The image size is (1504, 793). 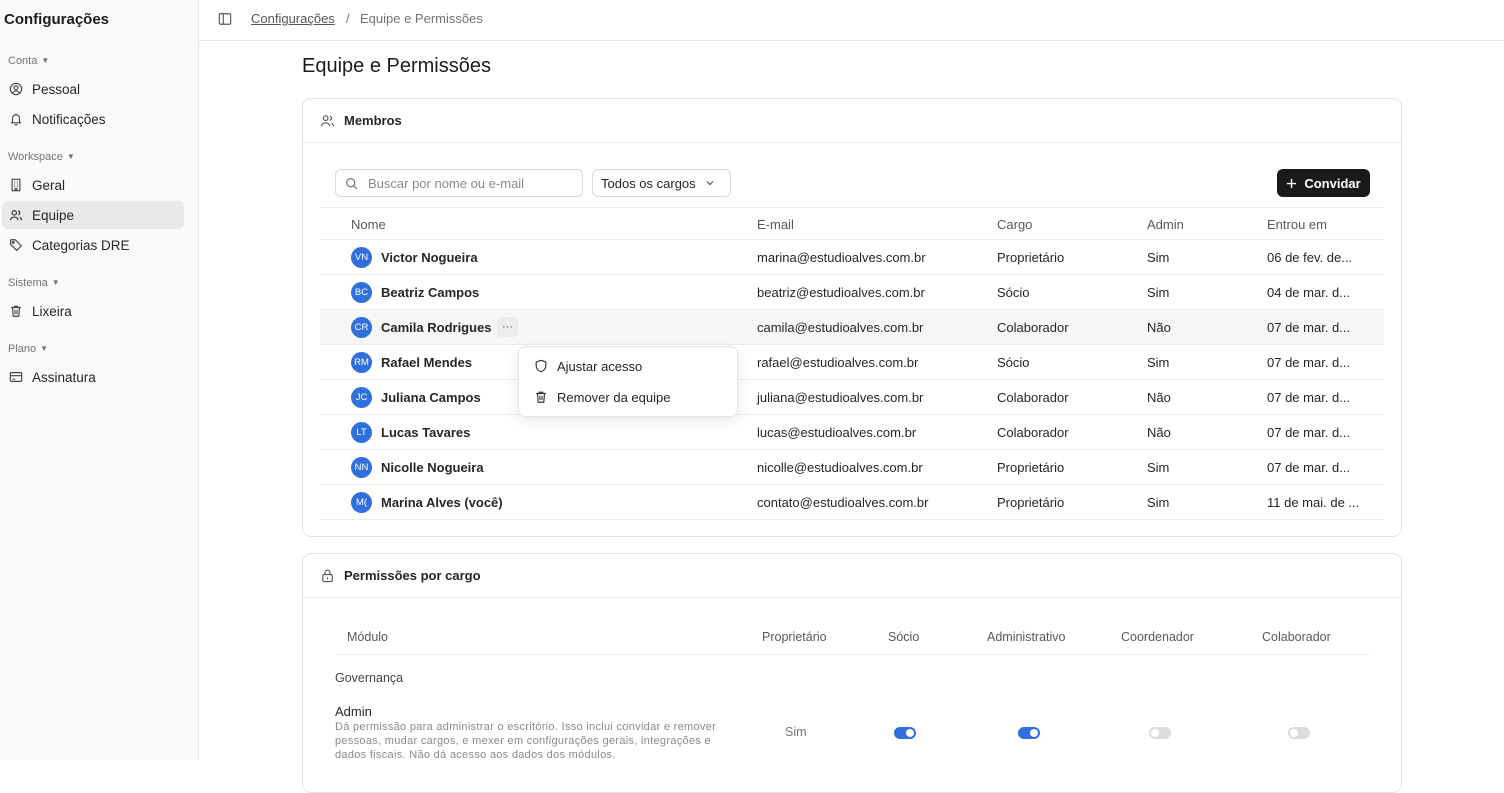 What do you see at coordinates (1299, 733) in the screenshot?
I see `toggle-collaborator-admin` at bounding box center [1299, 733].